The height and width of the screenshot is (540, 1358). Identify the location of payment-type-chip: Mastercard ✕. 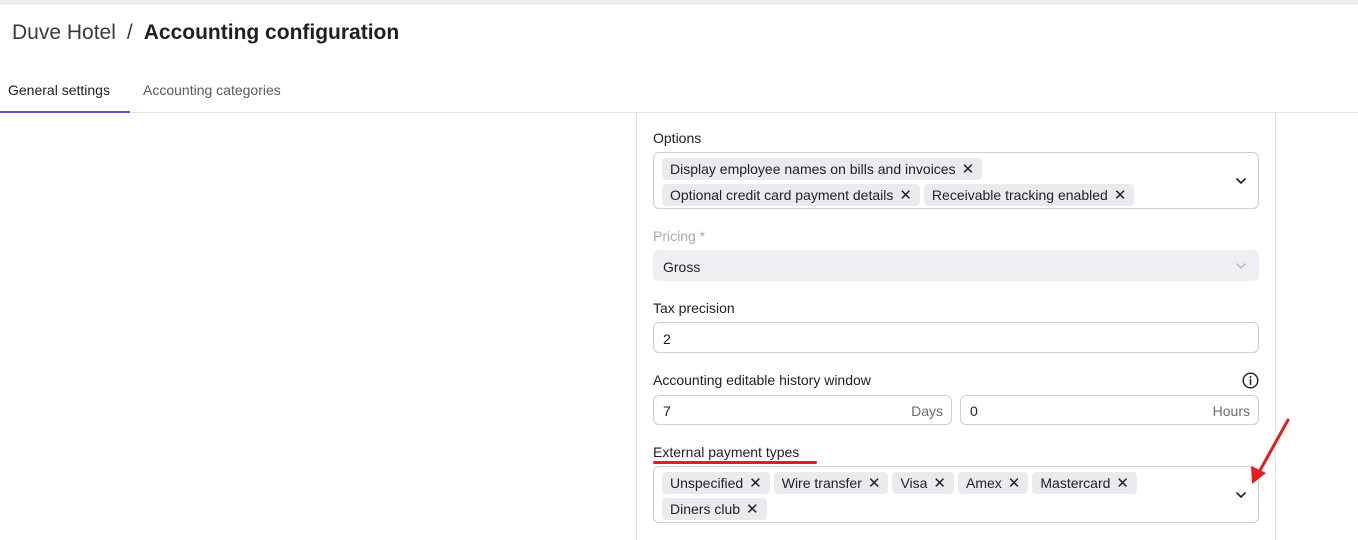
(1084, 483).